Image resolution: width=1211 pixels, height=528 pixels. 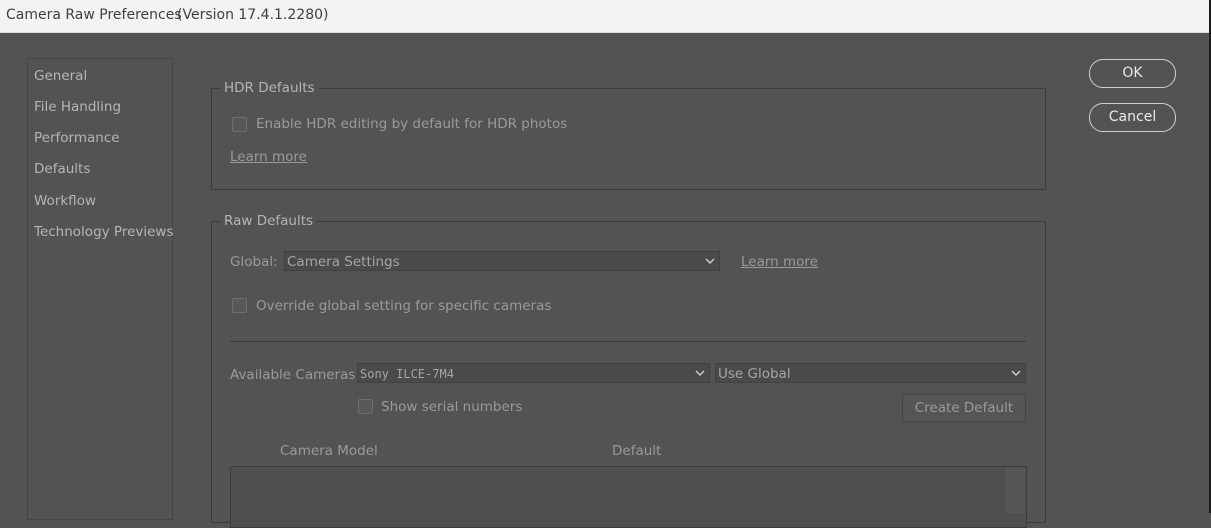 What do you see at coordinates (628, 341) in the screenshot?
I see `divider` at bounding box center [628, 341].